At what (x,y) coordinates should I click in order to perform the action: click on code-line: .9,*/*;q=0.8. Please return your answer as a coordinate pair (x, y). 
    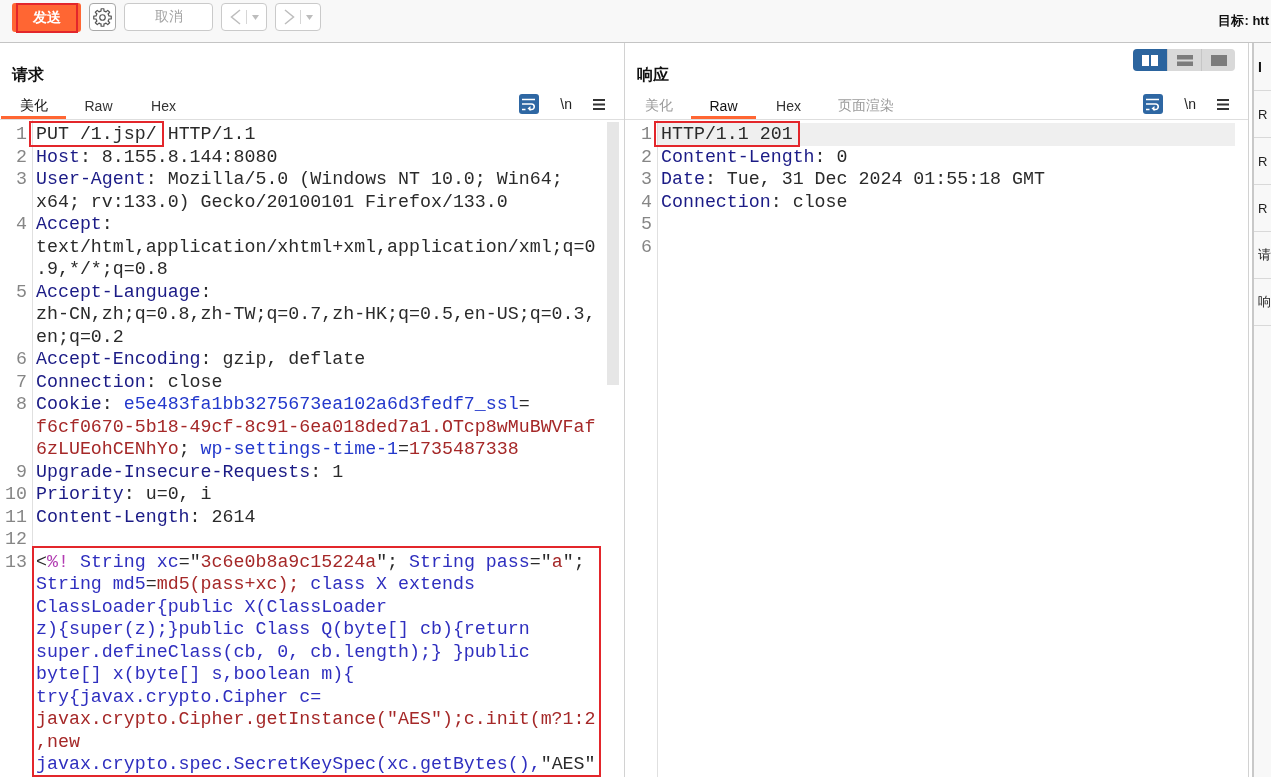
    Looking at the image, I should click on (102, 269).